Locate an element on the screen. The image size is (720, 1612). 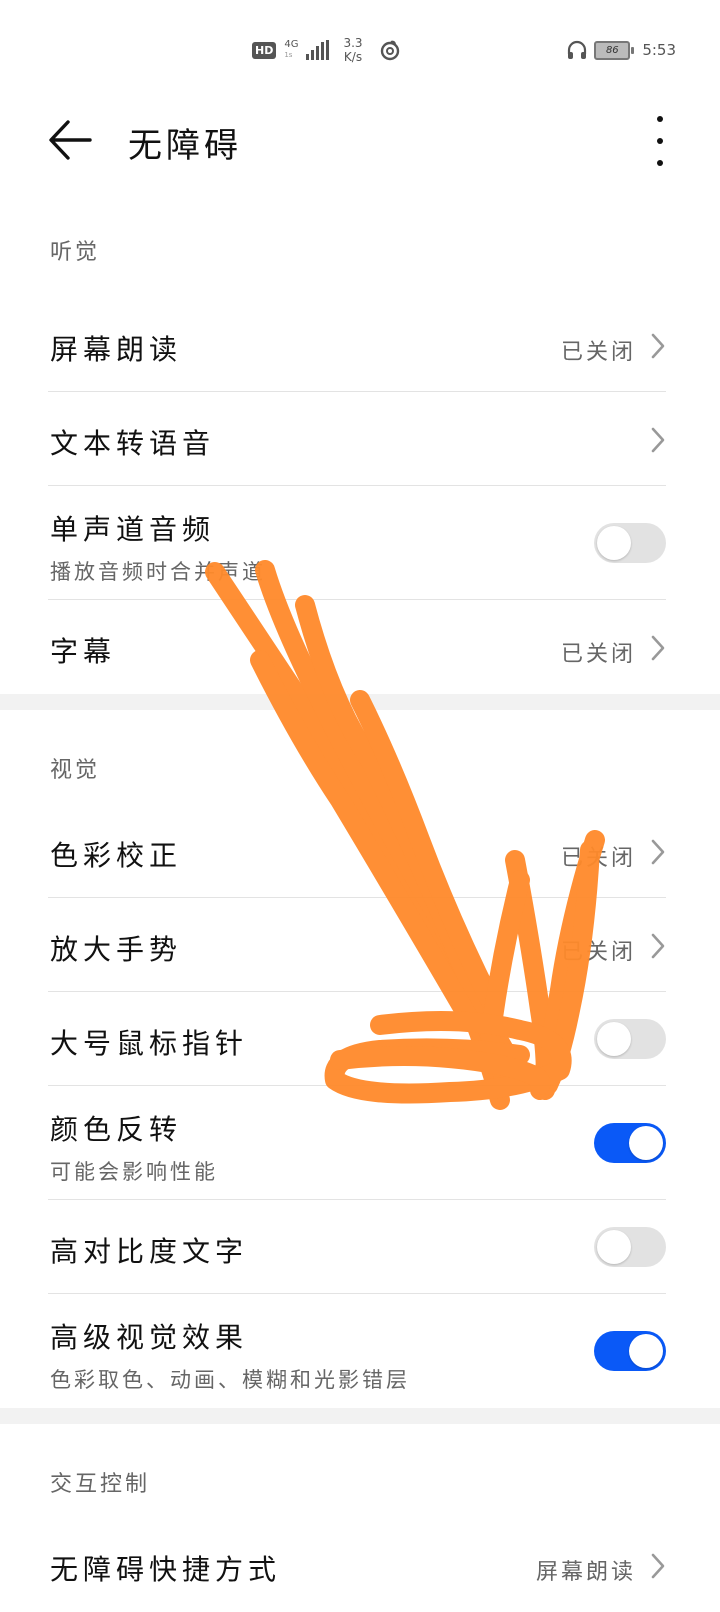
setting-accessibility-shortcut: 无障碍快捷方式 屏幕朗读 is located at coordinates (360, 1565).